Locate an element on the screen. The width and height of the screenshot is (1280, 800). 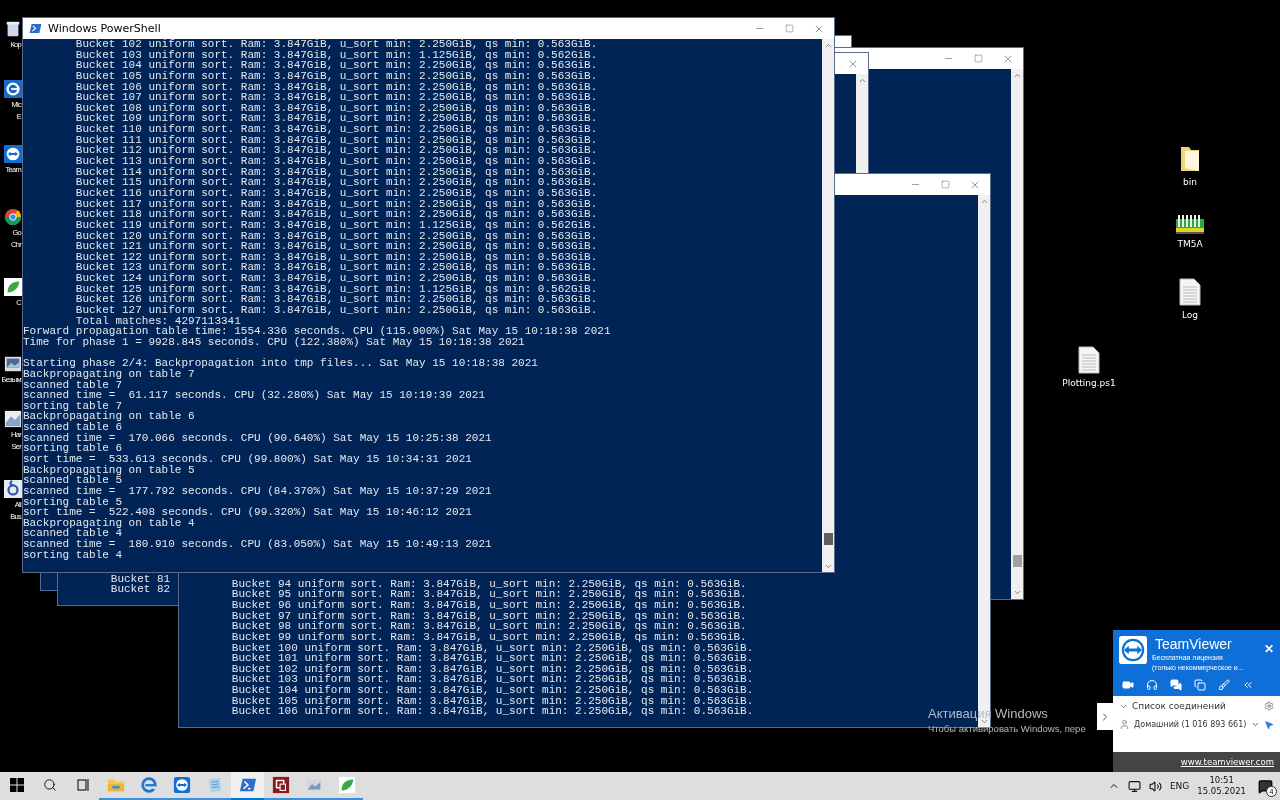
icon-label: bin is located at coordinates (1190, 182).